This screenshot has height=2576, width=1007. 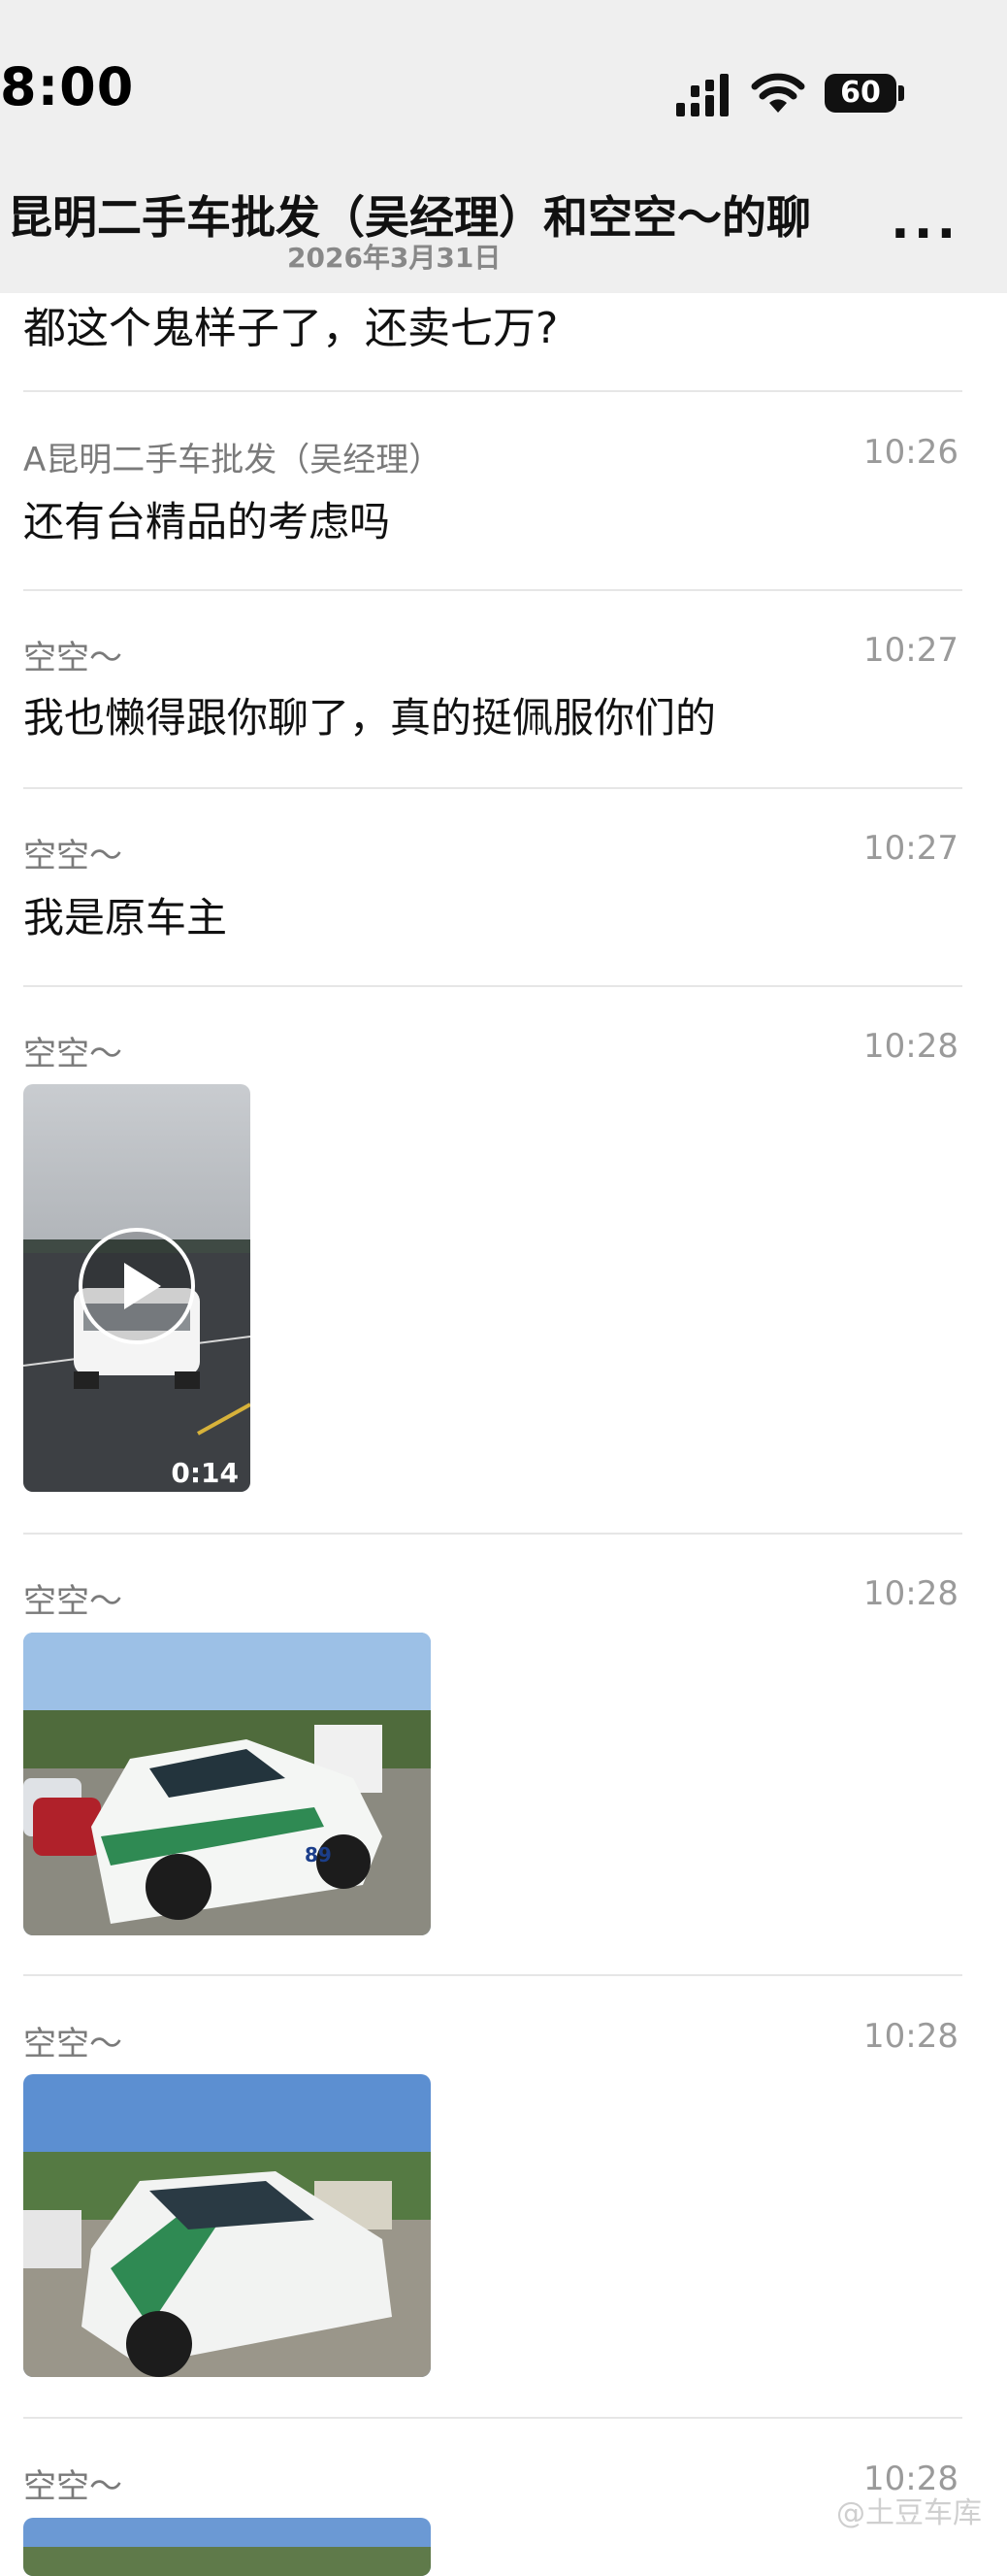 I want to click on crashed-car-photo: 89, so click(x=227, y=1784).